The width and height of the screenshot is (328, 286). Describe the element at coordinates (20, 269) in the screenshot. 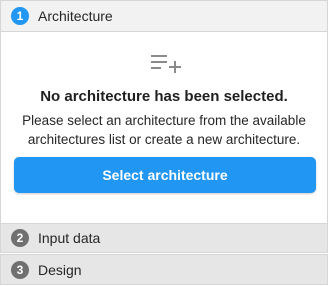

I see `step-number-badge: 3` at that location.